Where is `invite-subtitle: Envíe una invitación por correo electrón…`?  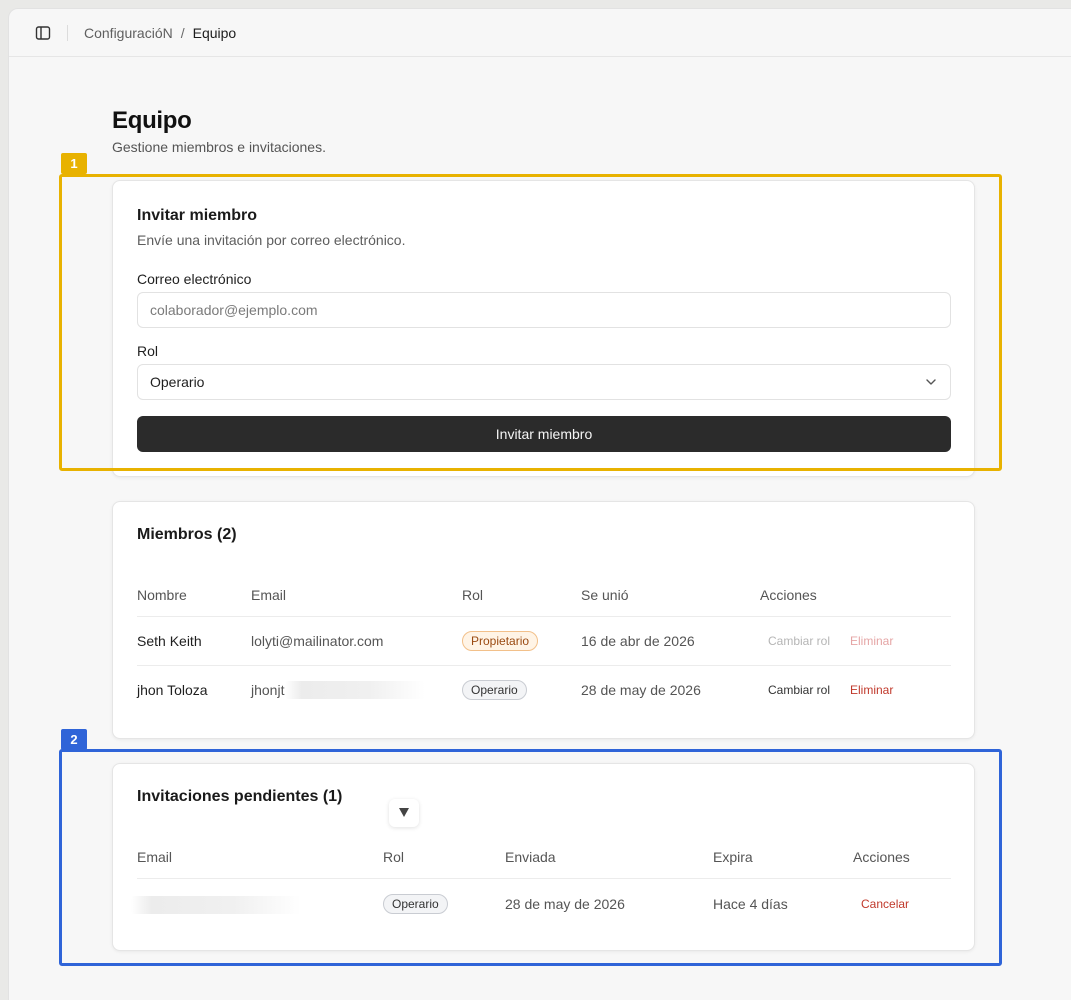 invite-subtitle: Envíe una invitación por correo electrón… is located at coordinates (271, 240).